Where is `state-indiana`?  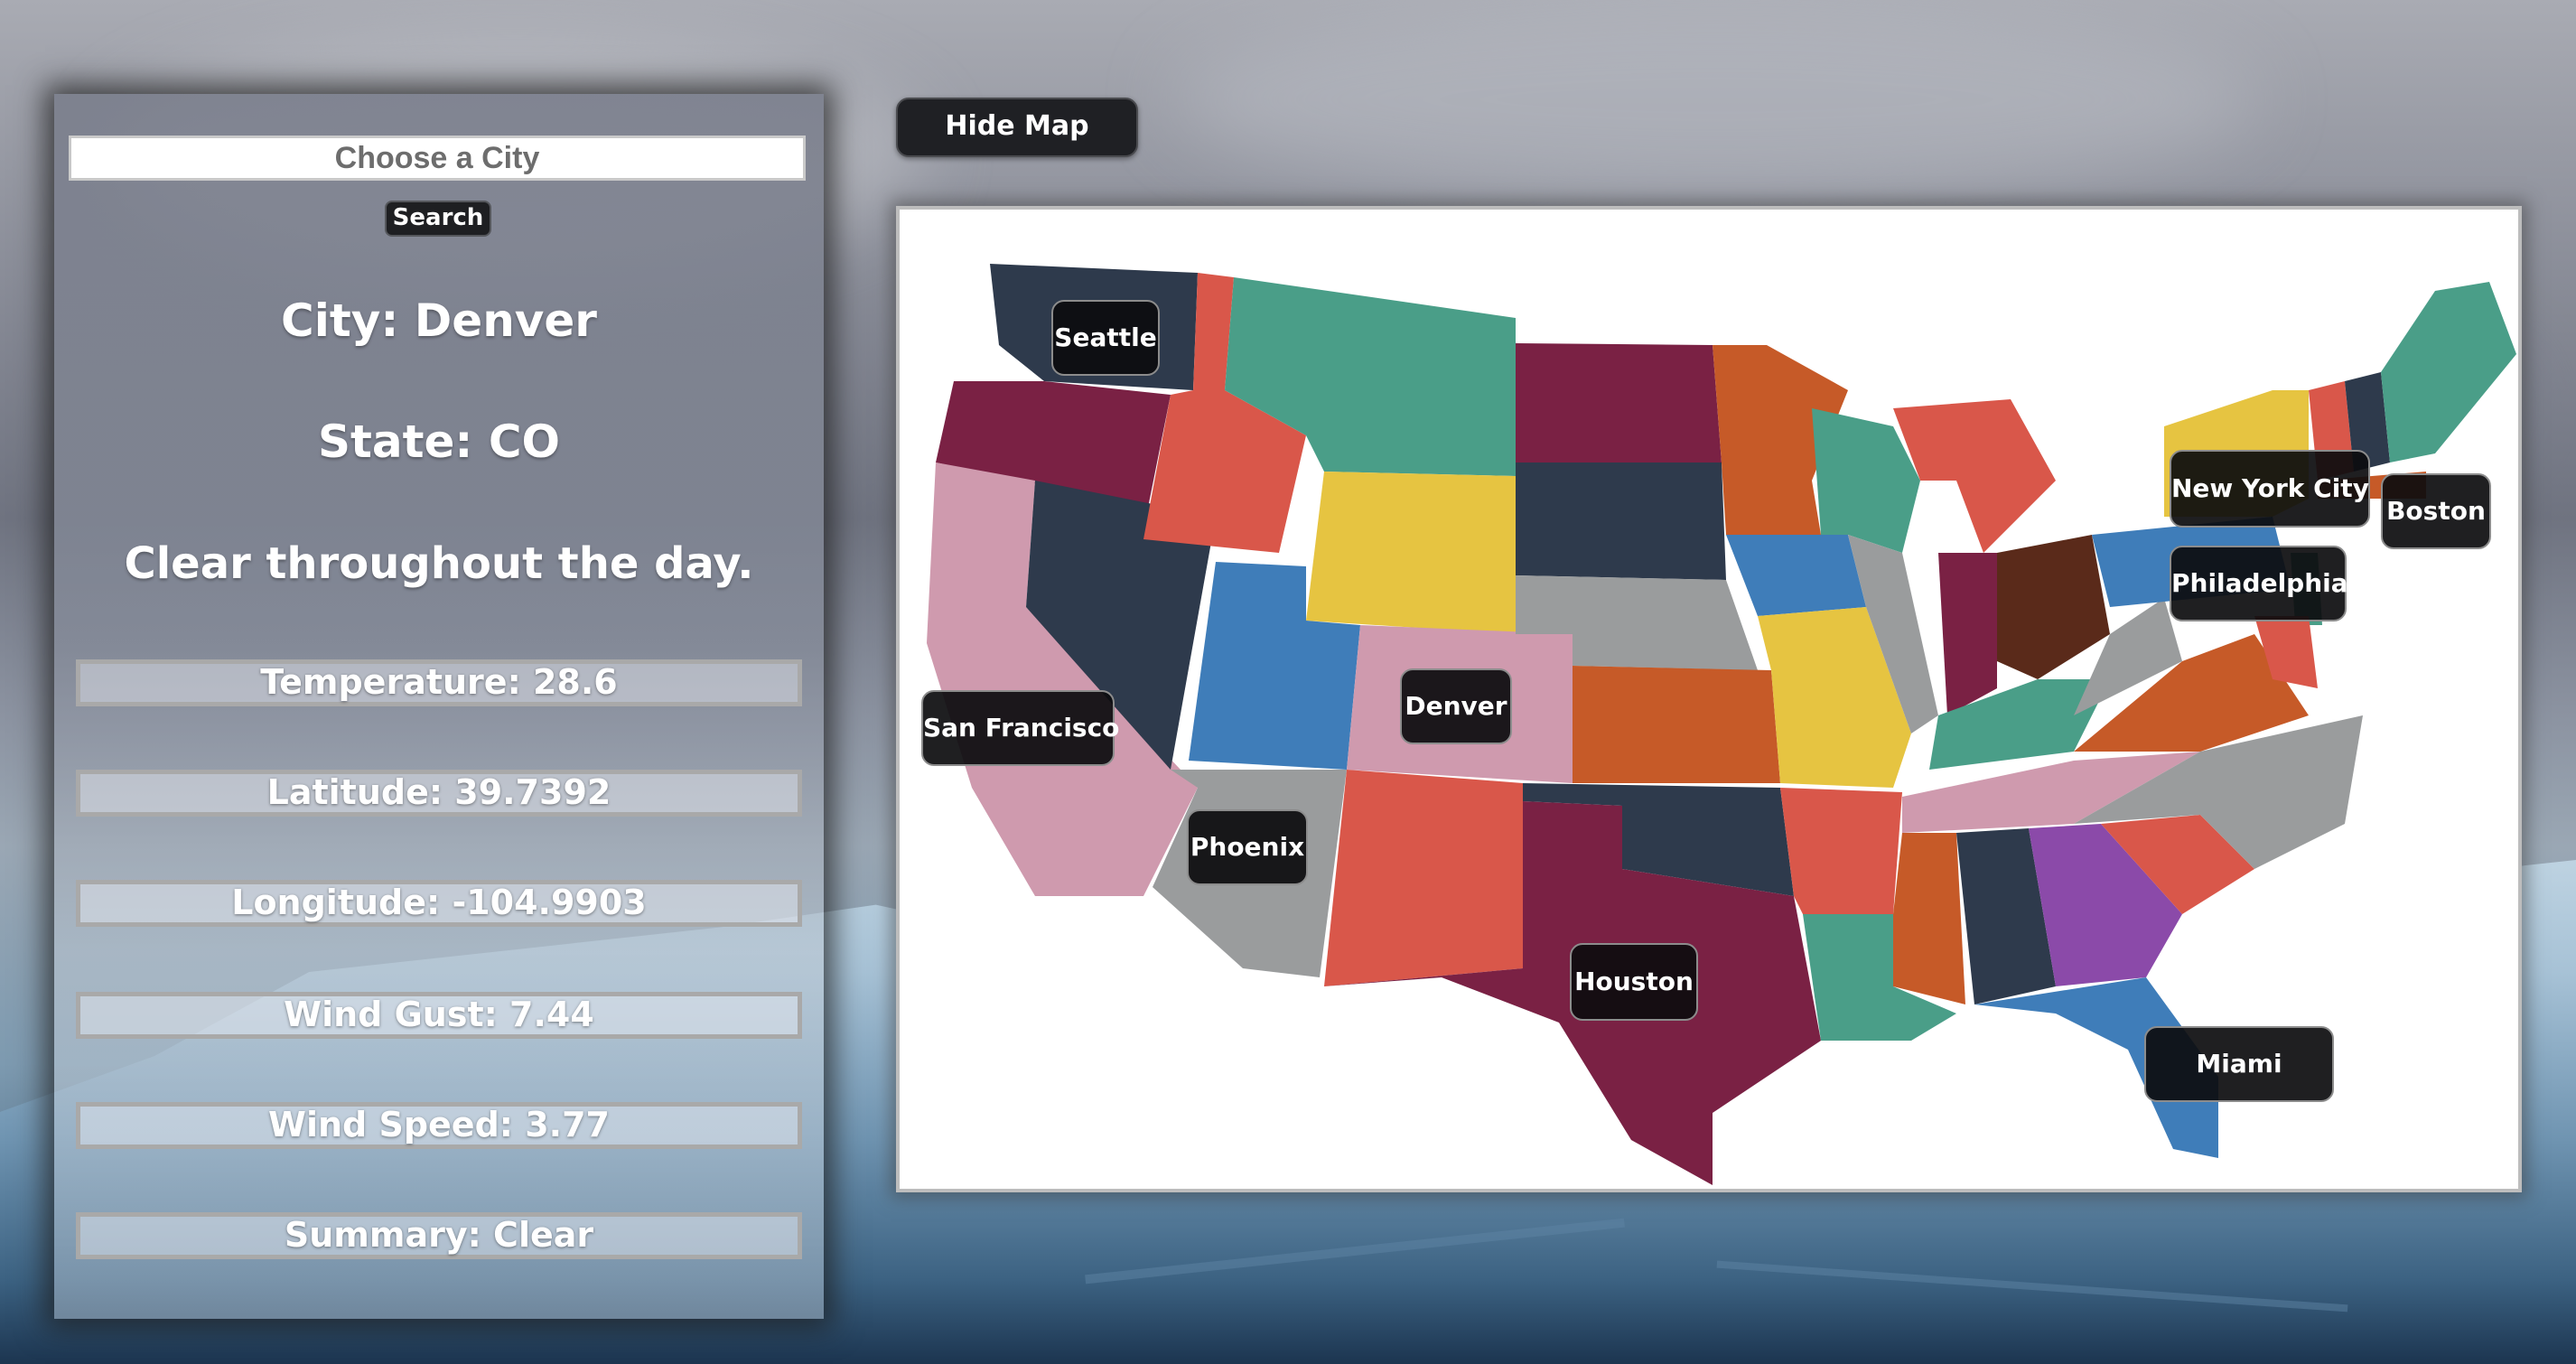 state-indiana is located at coordinates (1967, 634).